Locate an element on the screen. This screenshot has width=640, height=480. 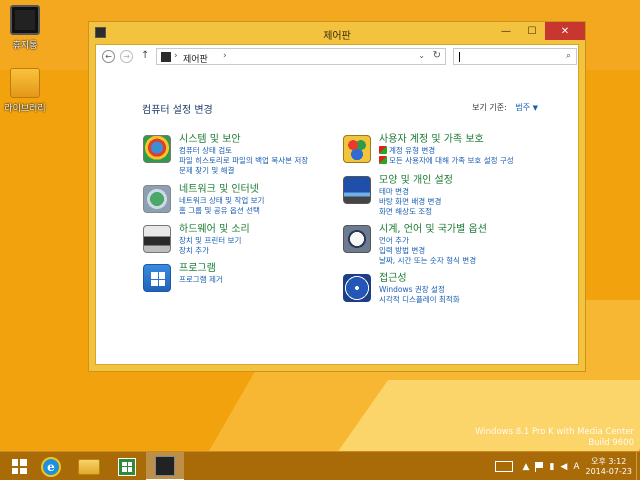
input-language-indicator: A is located at coordinates (576, 467).